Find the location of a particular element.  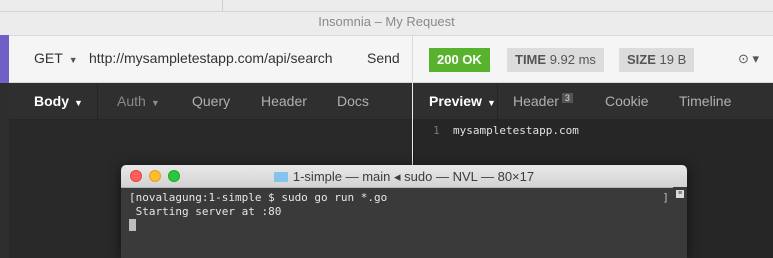

window-titlebar: Insomnia – My Request is located at coordinates (386, 17).